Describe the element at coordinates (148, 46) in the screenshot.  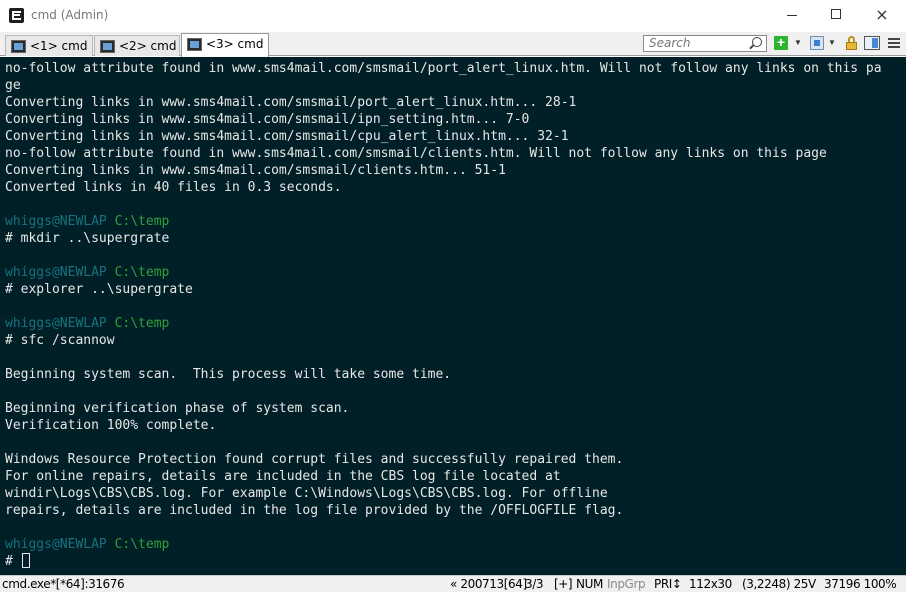
I see `tab-label: <2> cmd` at that location.